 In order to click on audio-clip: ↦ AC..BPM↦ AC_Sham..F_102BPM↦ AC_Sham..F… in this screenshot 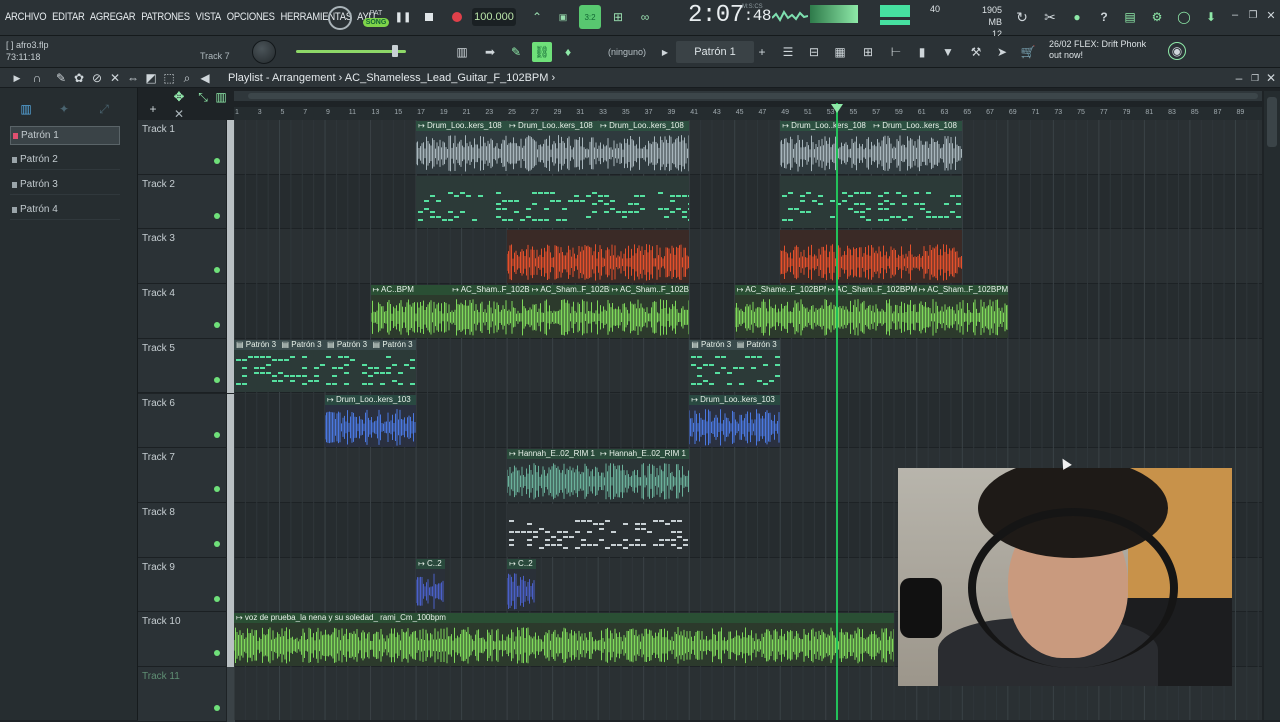, I will do `click(530, 311)`.